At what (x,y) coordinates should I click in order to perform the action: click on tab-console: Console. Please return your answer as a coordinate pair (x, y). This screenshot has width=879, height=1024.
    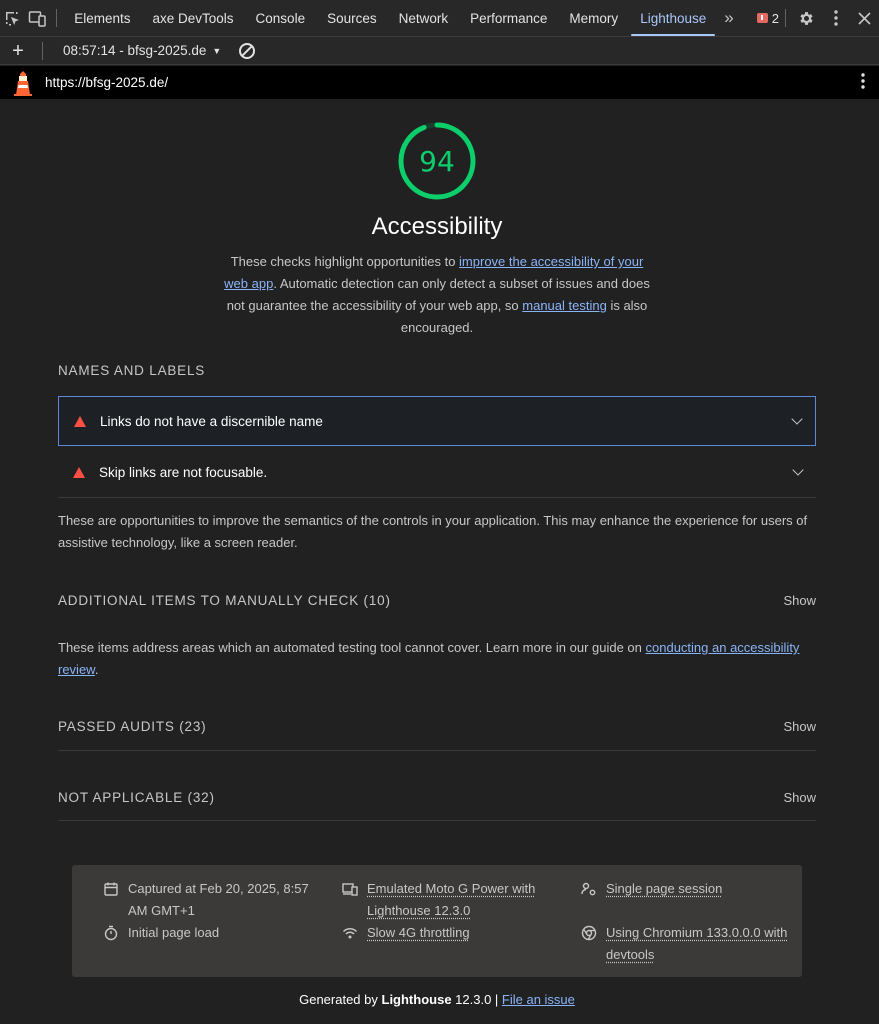
    Looking at the image, I should click on (281, 18).